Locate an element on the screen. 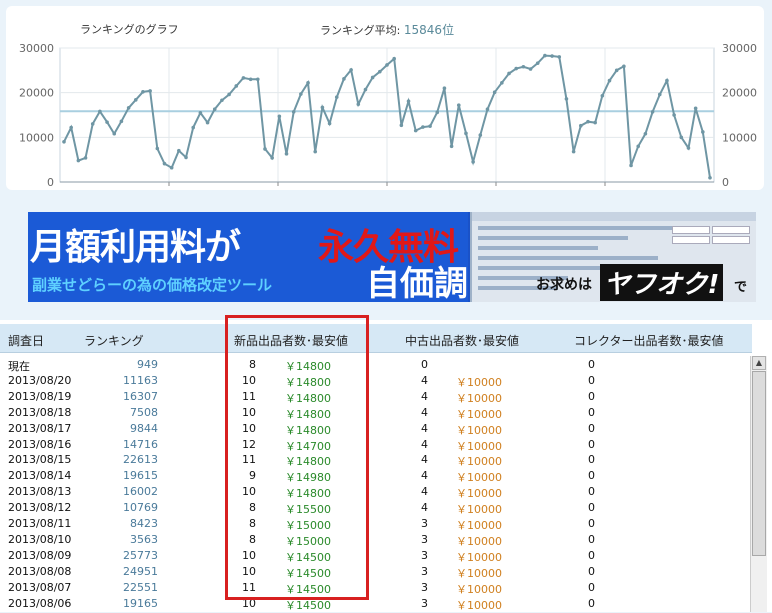  y-tick-label-left: 20000 is located at coordinates (36, 93).